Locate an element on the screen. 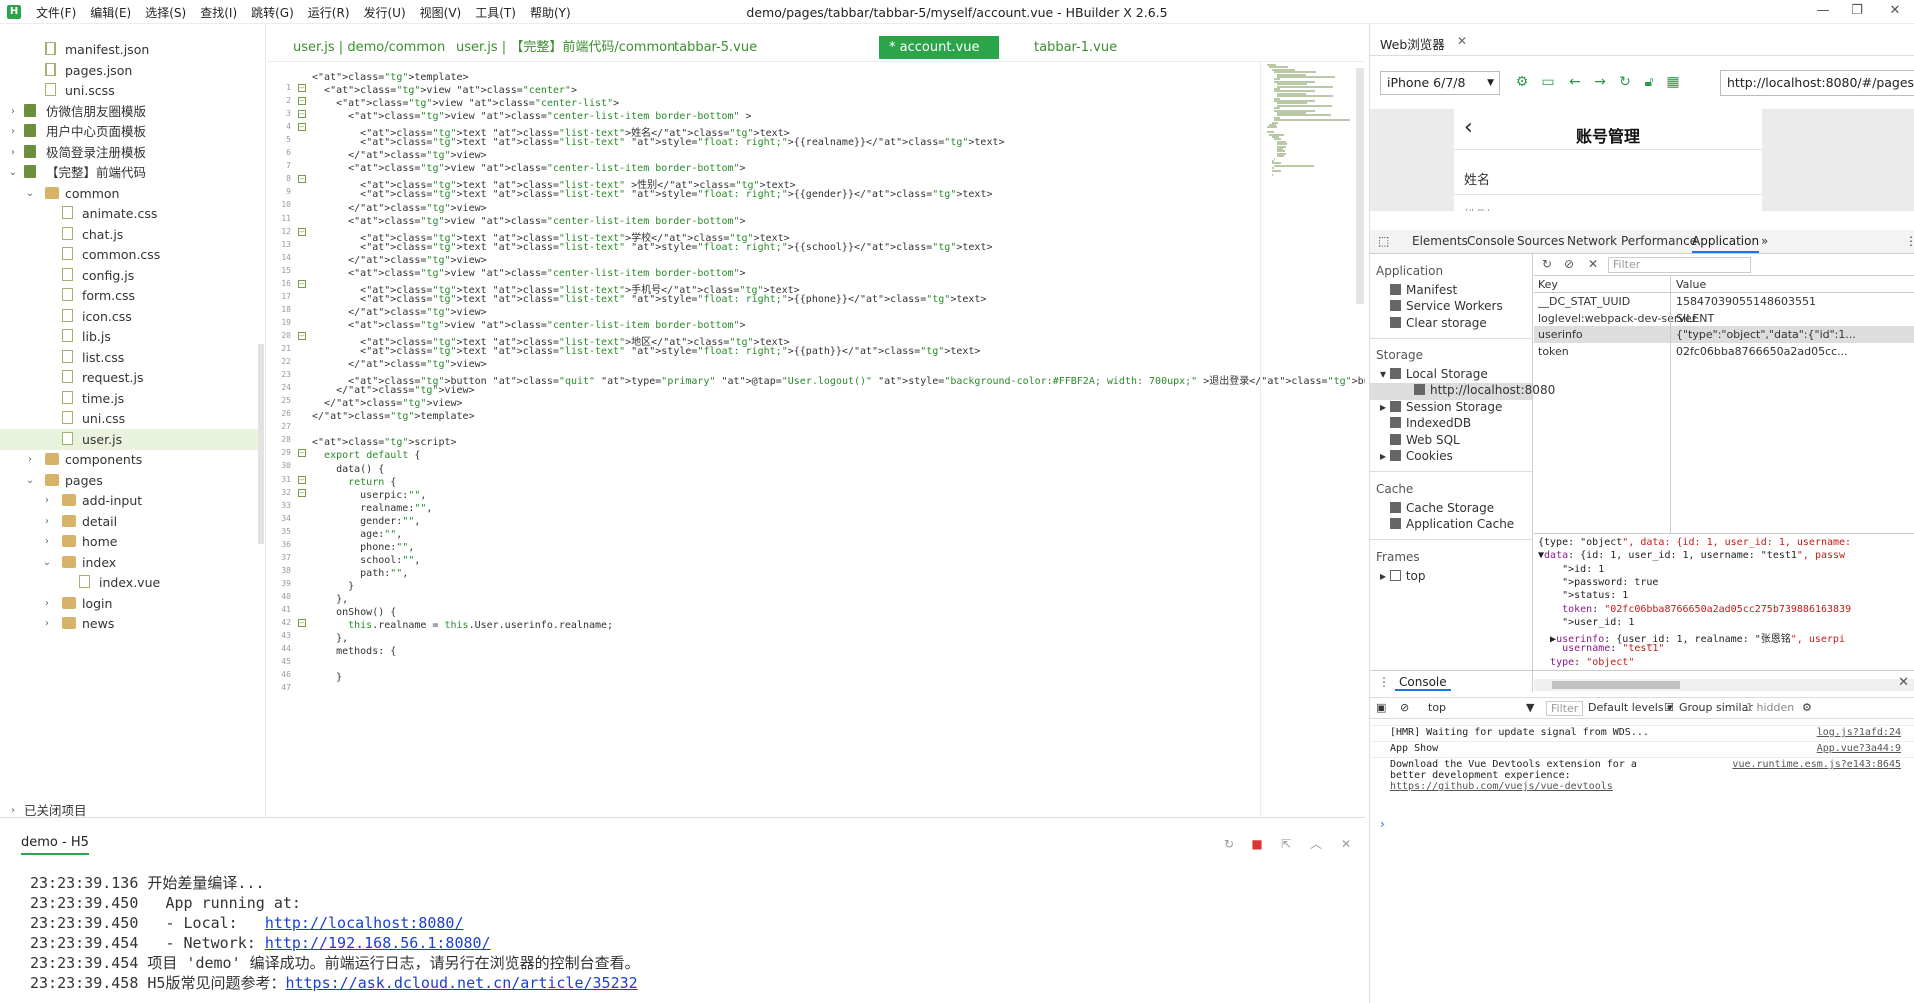 The height and width of the screenshot is (1003, 1914). code-line: }, is located at coordinates (330, 638).